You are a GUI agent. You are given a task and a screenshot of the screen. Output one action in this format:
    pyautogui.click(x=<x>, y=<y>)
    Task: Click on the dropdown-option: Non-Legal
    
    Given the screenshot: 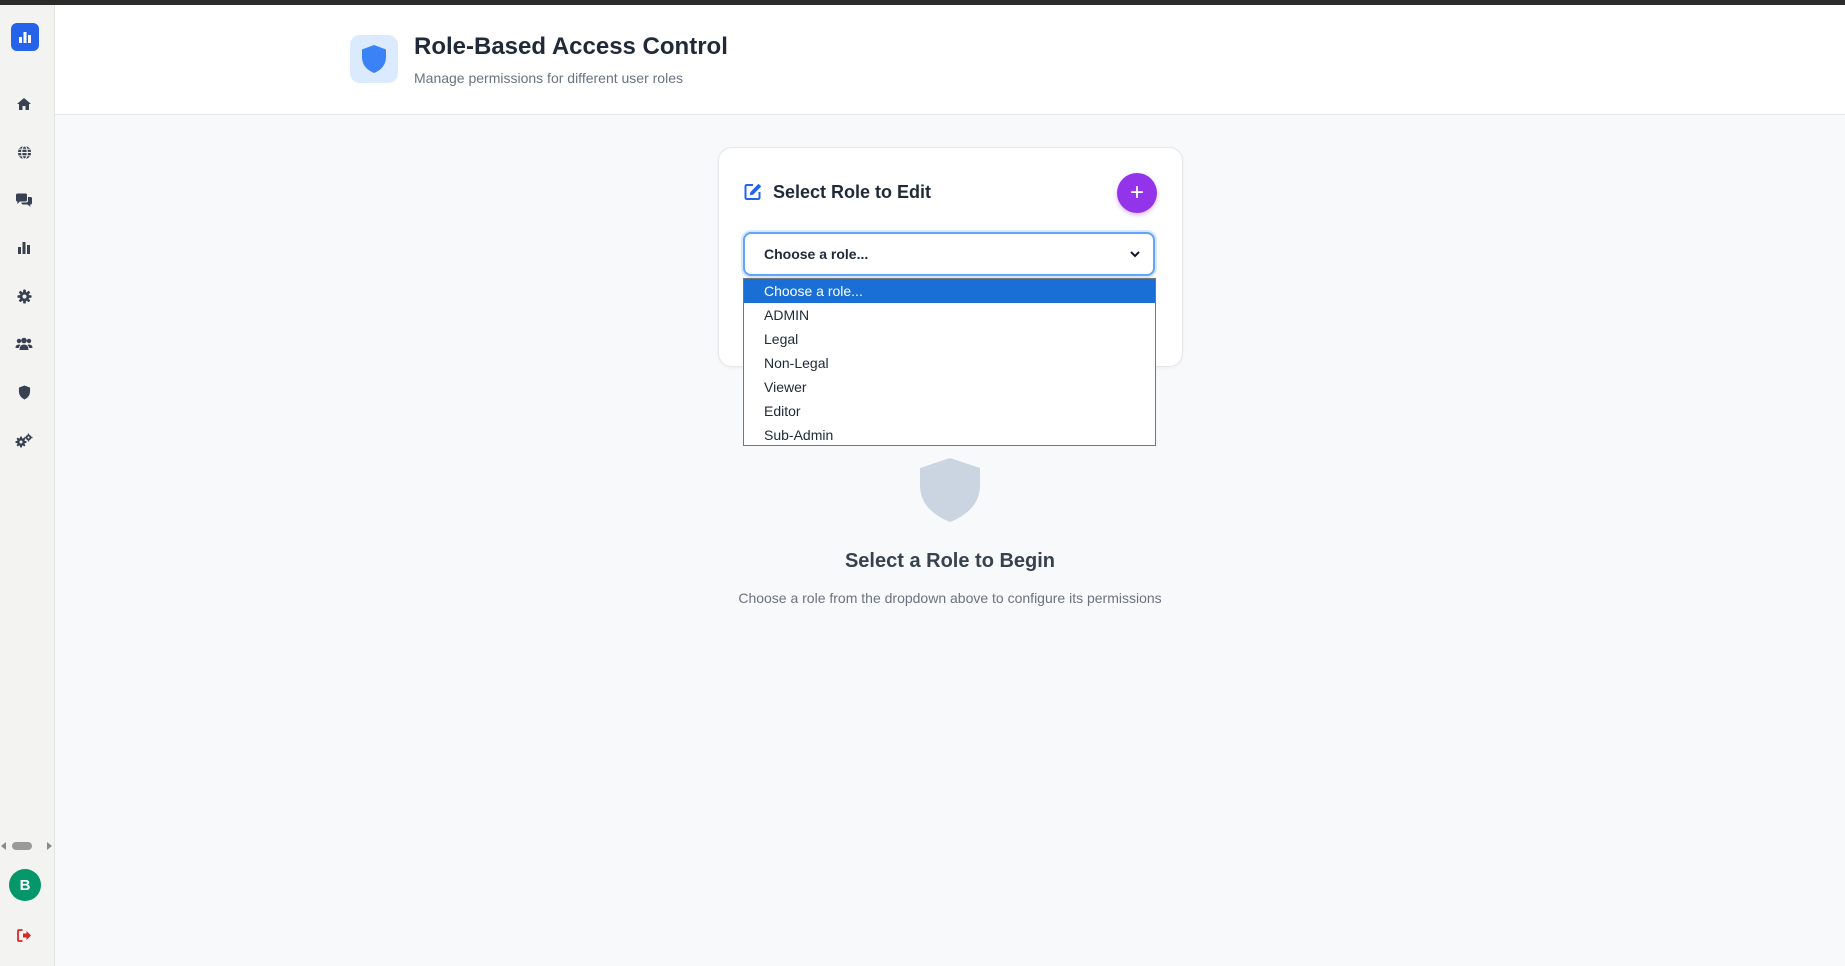 What is the action you would take?
    pyautogui.click(x=949, y=363)
    